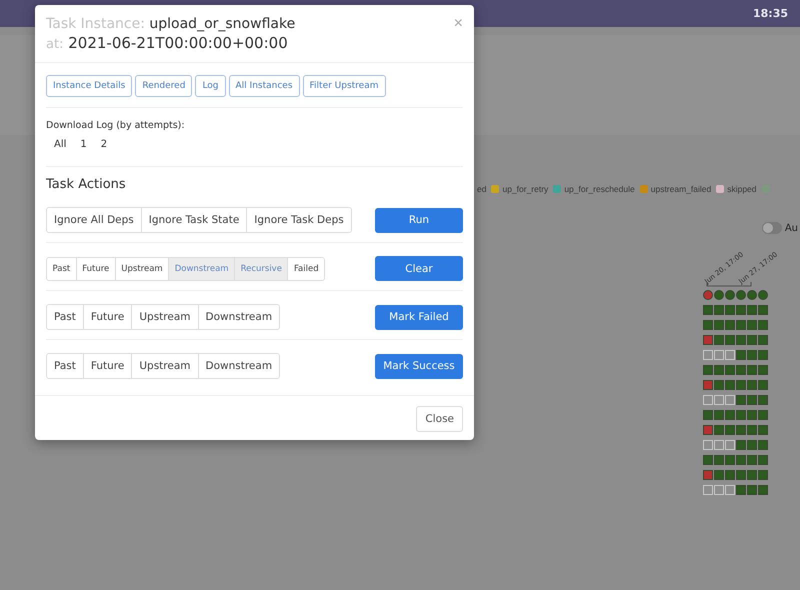  I want to click on action-button: Clear, so click(419, 268).